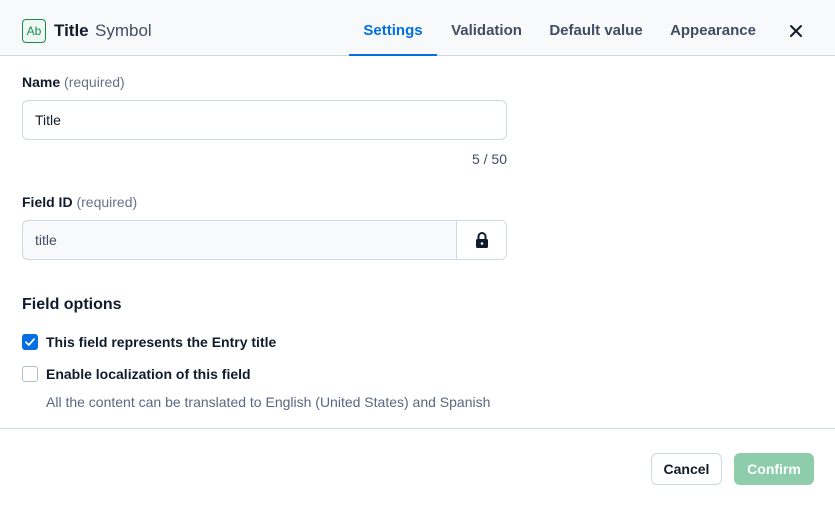 Image resolution: width=835 pixels, height=507 pixels. What do you see at coordinates (417, 428) in the screenshot?
I see `footer-divider` at bounding box center [417, 428].